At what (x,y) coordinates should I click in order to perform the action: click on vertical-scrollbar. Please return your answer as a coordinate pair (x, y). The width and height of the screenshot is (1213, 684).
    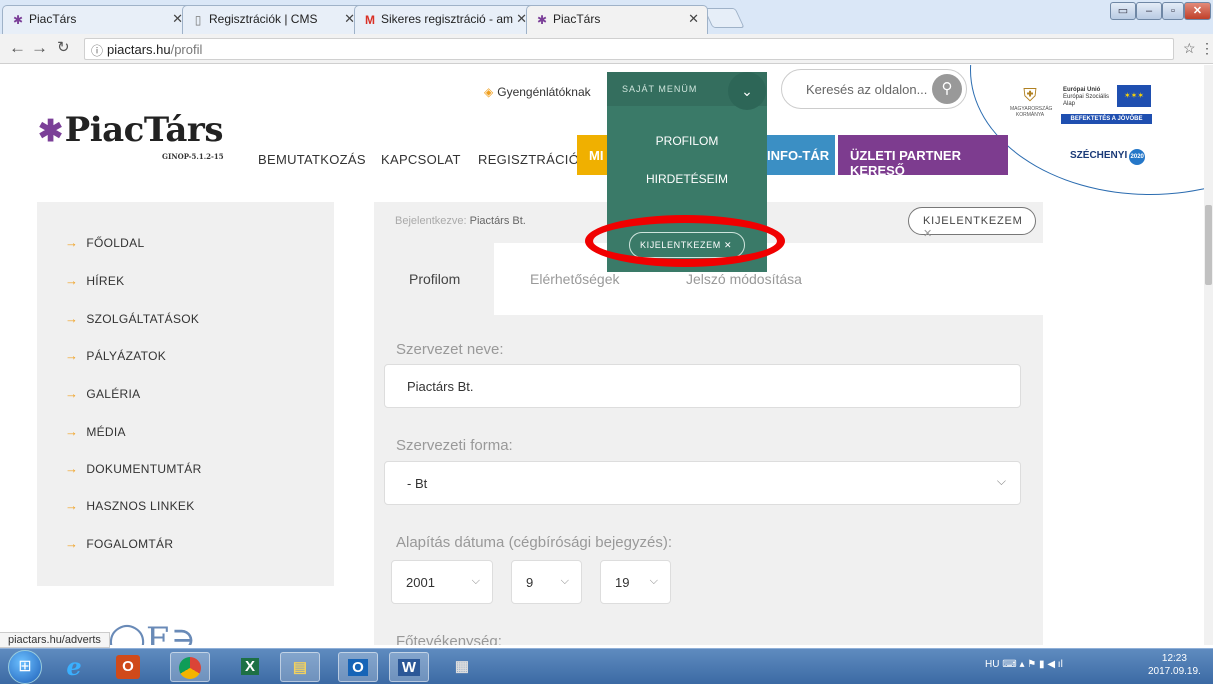
    Looking at the image, I should click on (1208, 355).